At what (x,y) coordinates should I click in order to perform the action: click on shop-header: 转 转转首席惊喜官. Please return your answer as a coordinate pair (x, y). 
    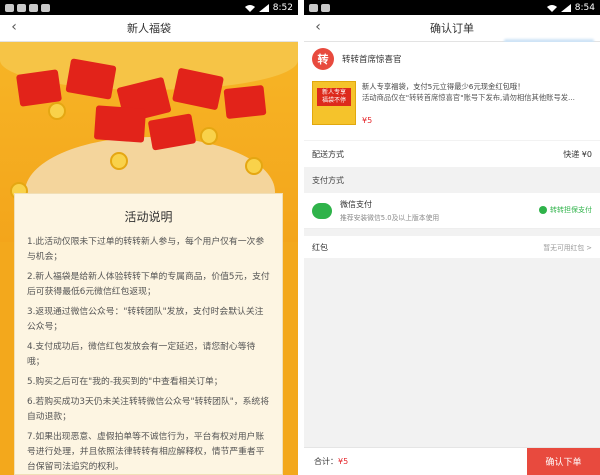
    Looking at the image, I should click on (452, 59).